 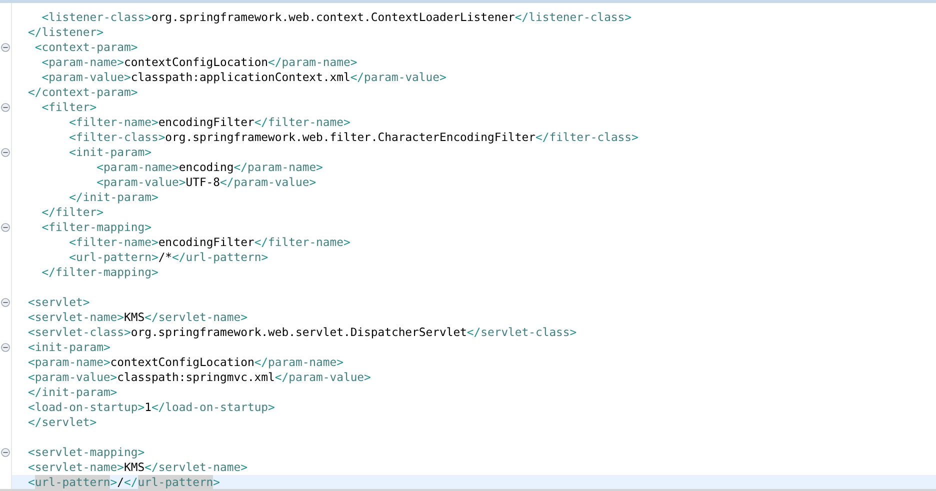 I want to click on code-line: </listener>, so click(x=65, y=32).